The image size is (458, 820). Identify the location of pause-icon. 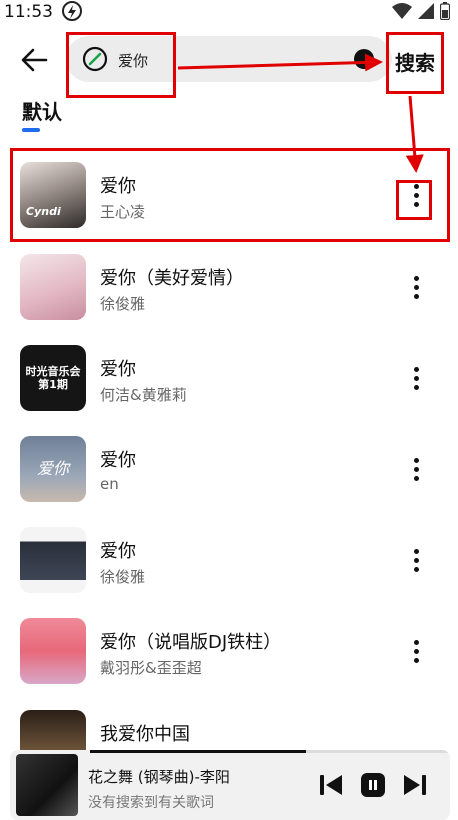
(373, 785).